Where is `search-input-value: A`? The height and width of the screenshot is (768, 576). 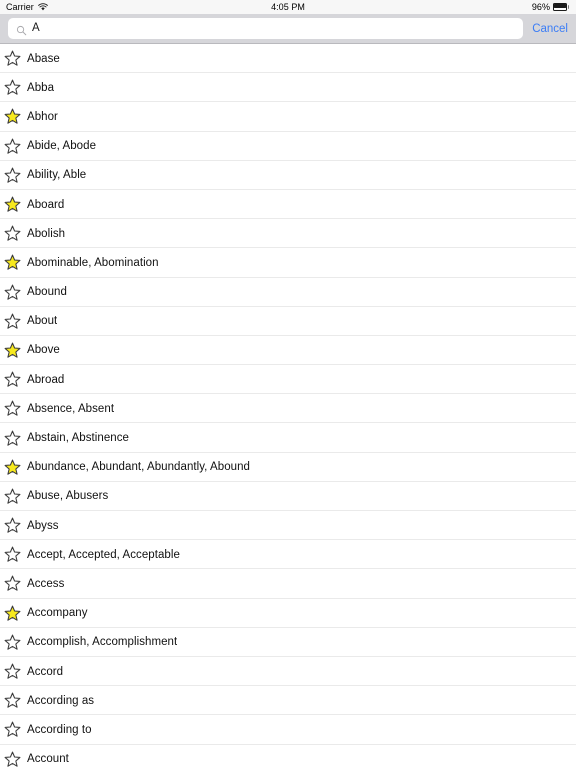 search-input-value: A is located at coordinates (36, 28).